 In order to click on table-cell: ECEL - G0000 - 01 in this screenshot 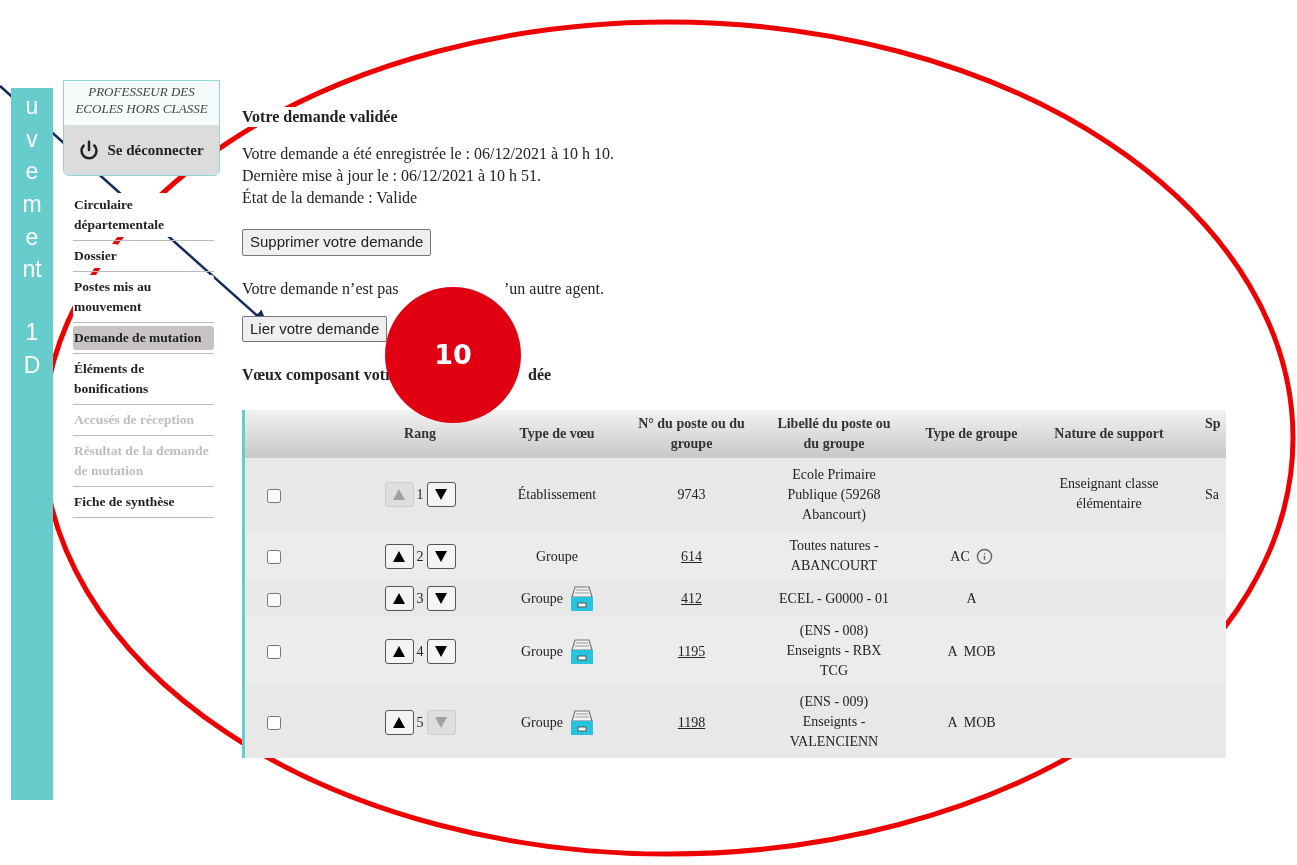, I will do `click(834, 598)`.